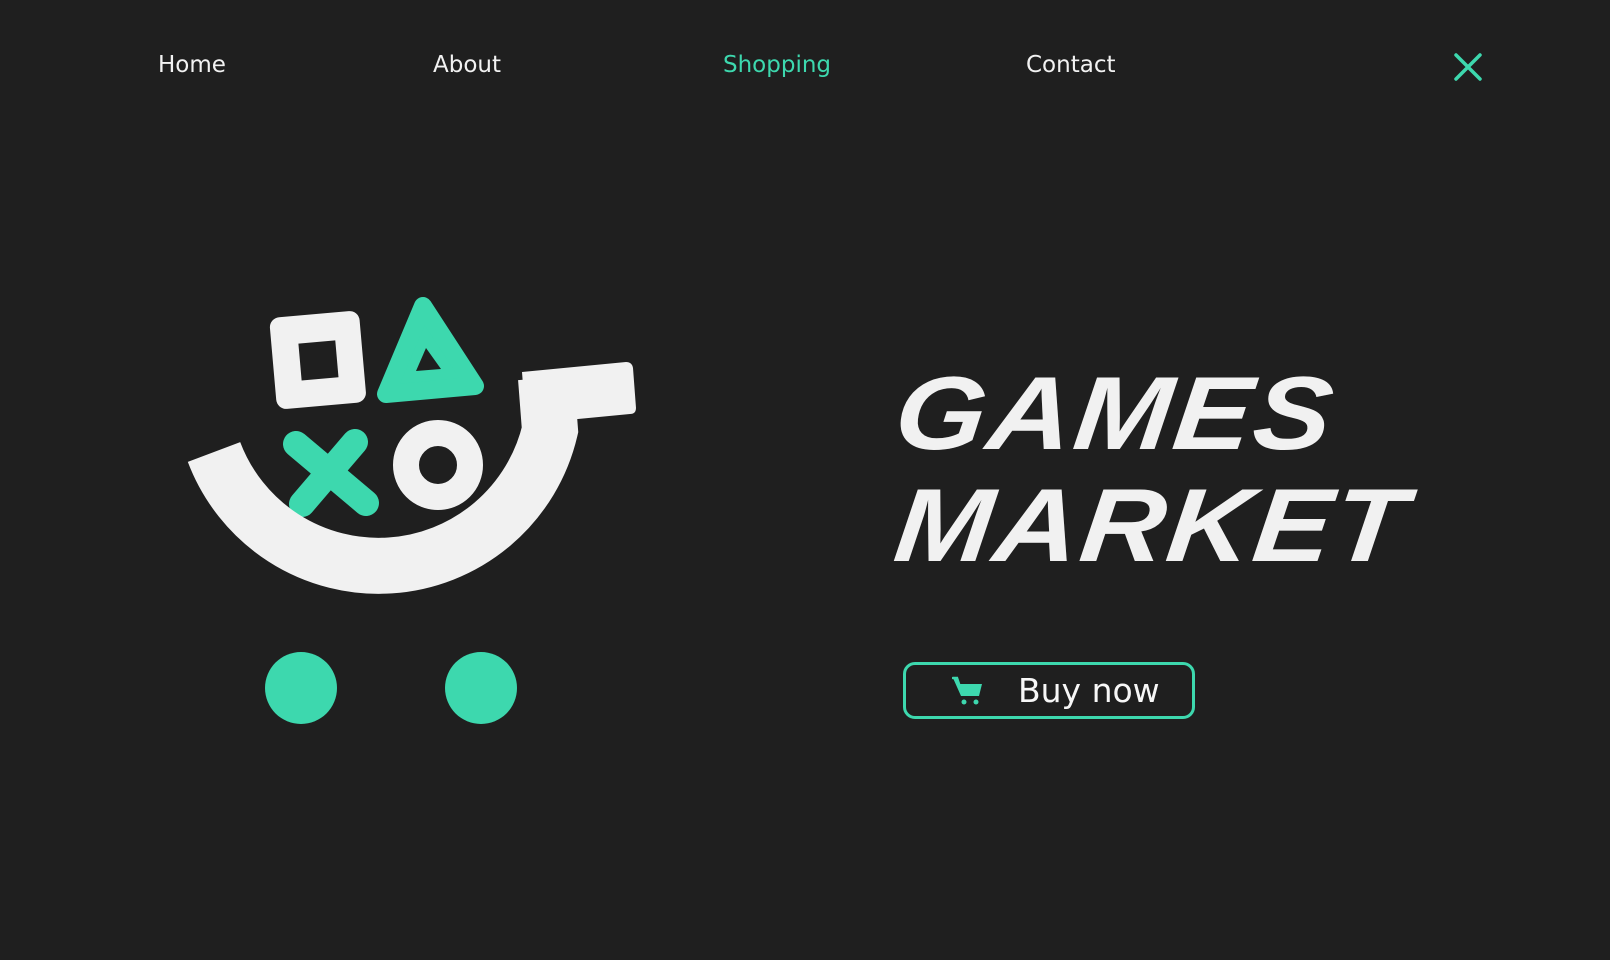 This screenshot has width=1610, height=960. I want to click on hero-title-line1: GAMES, so click(1115, 414).